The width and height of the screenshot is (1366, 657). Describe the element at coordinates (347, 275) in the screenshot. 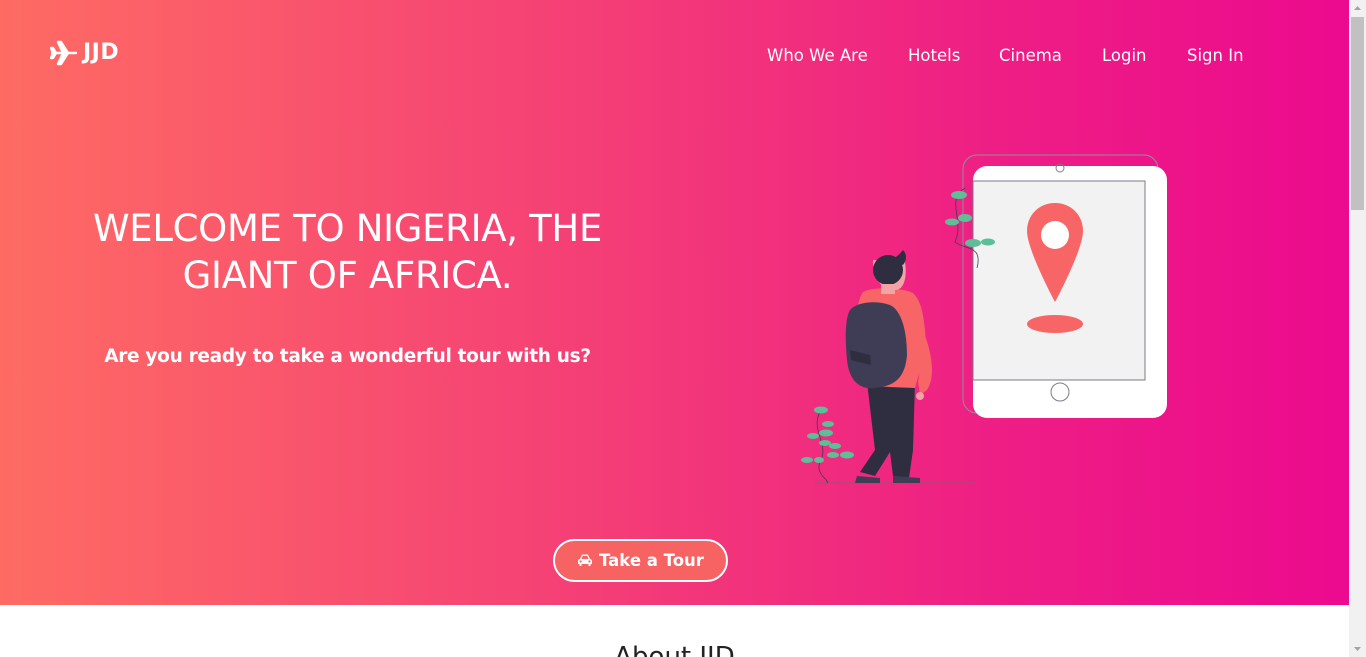

I see `hero-headline-line2: GIANT OF AFRICA.` at that location.